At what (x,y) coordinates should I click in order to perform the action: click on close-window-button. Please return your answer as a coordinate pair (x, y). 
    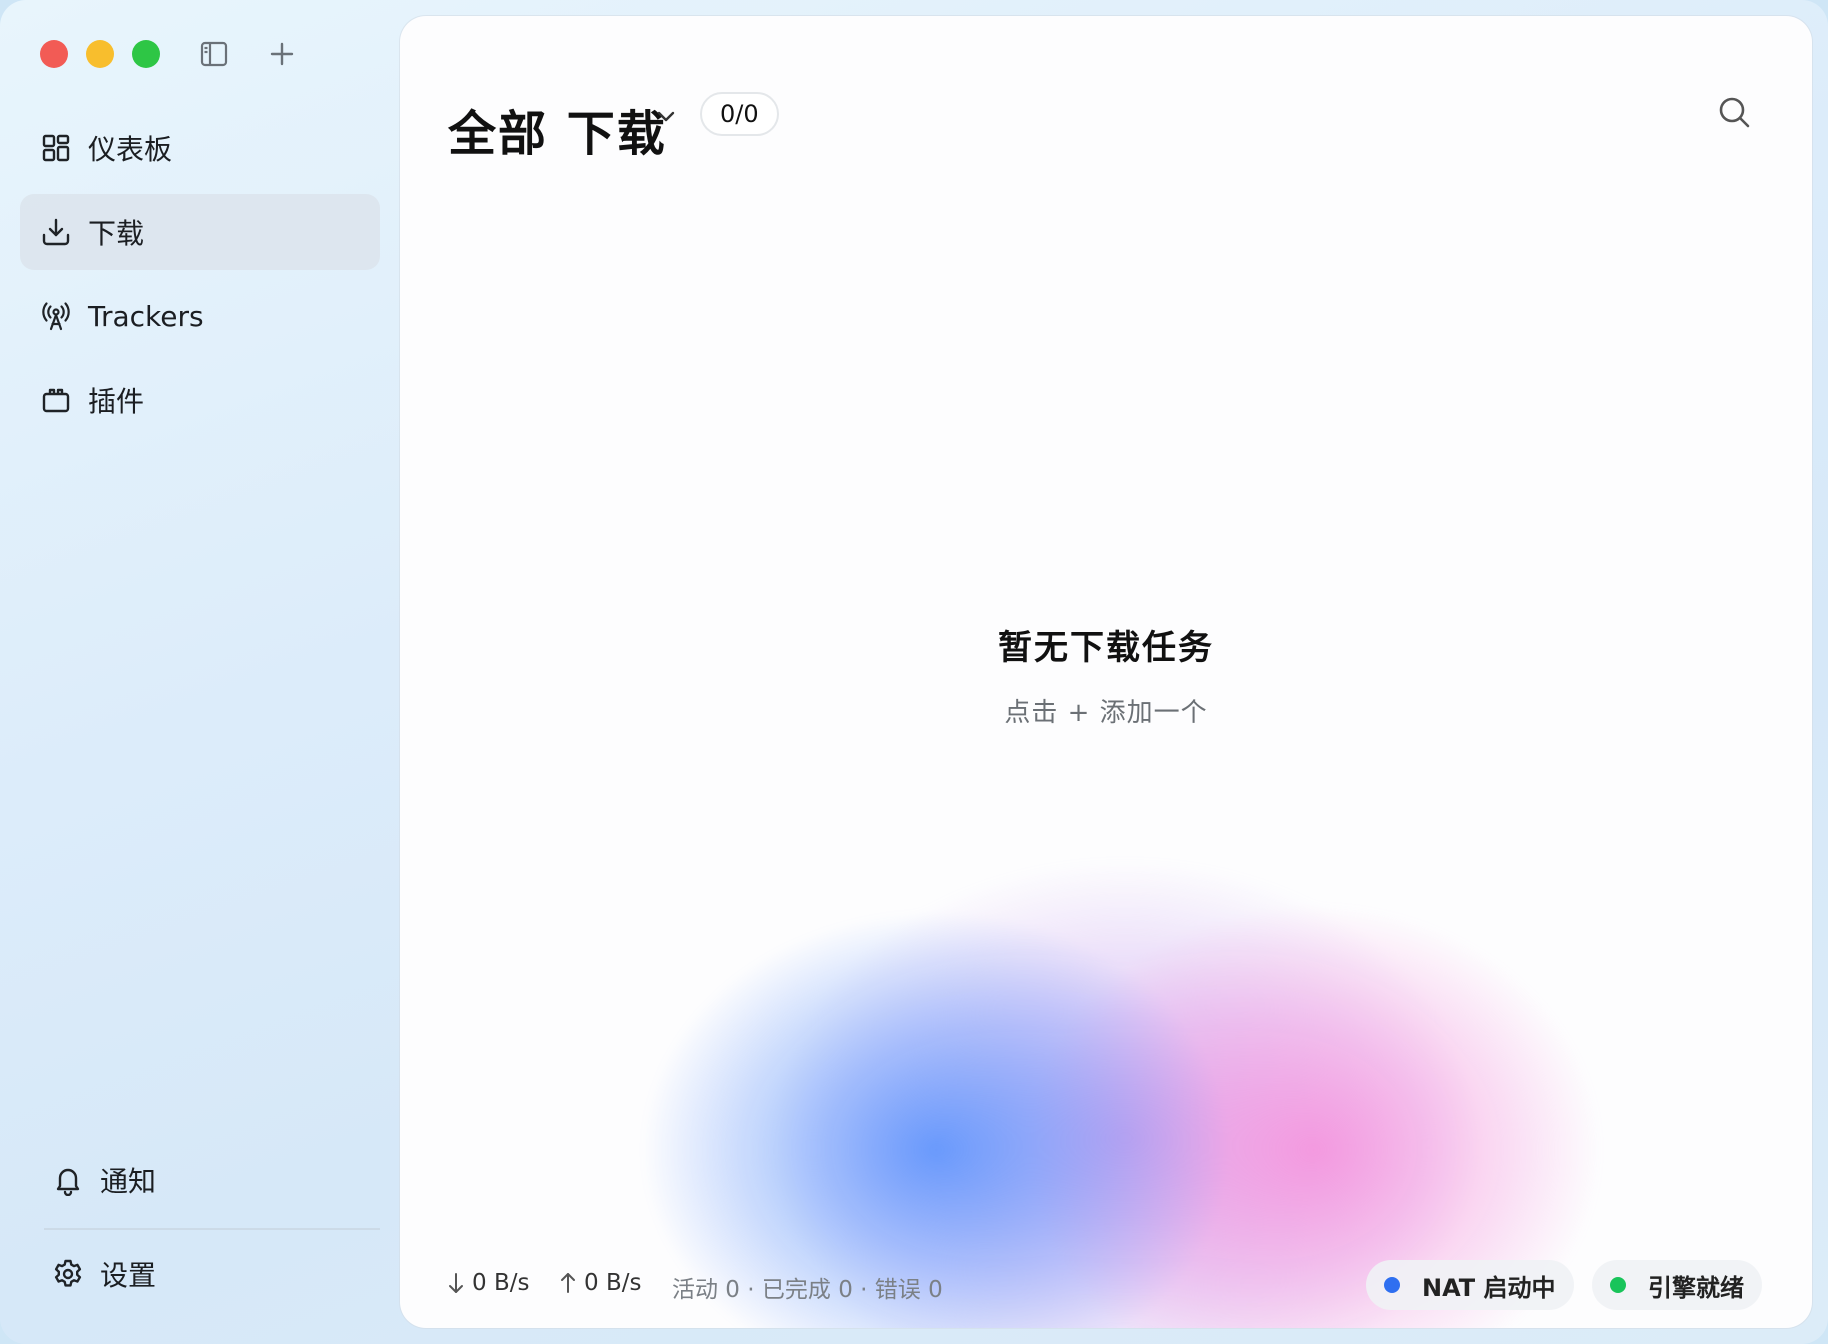
    Looking at the image, I should click on (54, 54).